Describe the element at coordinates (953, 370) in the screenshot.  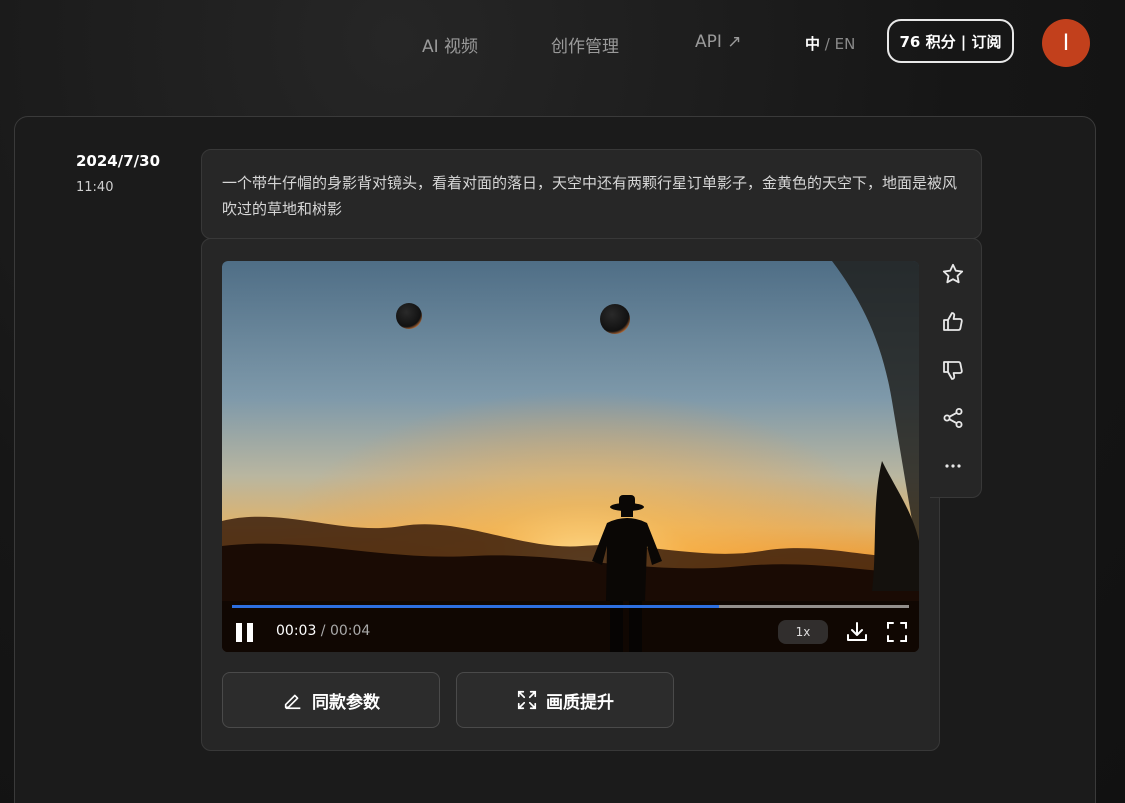
I see `thumbs-down-icon` at that location.